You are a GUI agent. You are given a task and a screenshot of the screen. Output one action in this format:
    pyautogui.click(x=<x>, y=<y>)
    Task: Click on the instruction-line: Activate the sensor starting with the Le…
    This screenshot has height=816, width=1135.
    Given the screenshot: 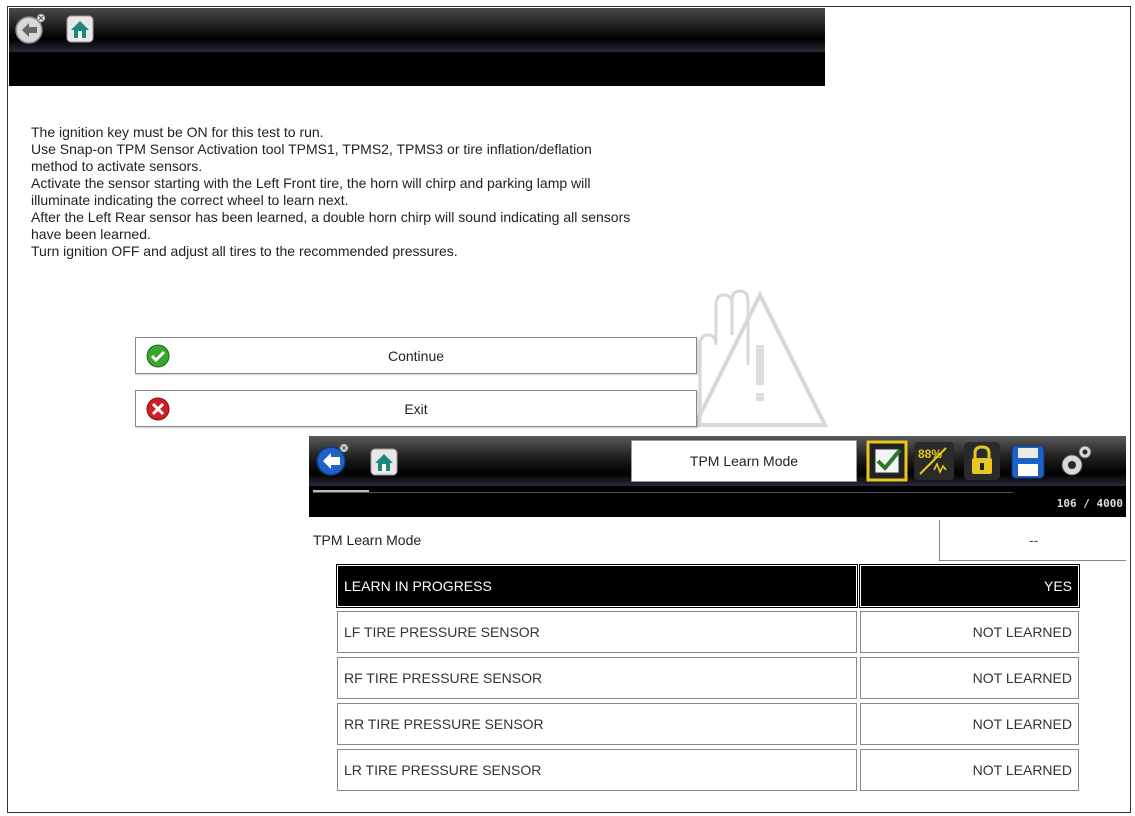 What is the action you would take?
    pyautogui.click(x=311, y=183)
    